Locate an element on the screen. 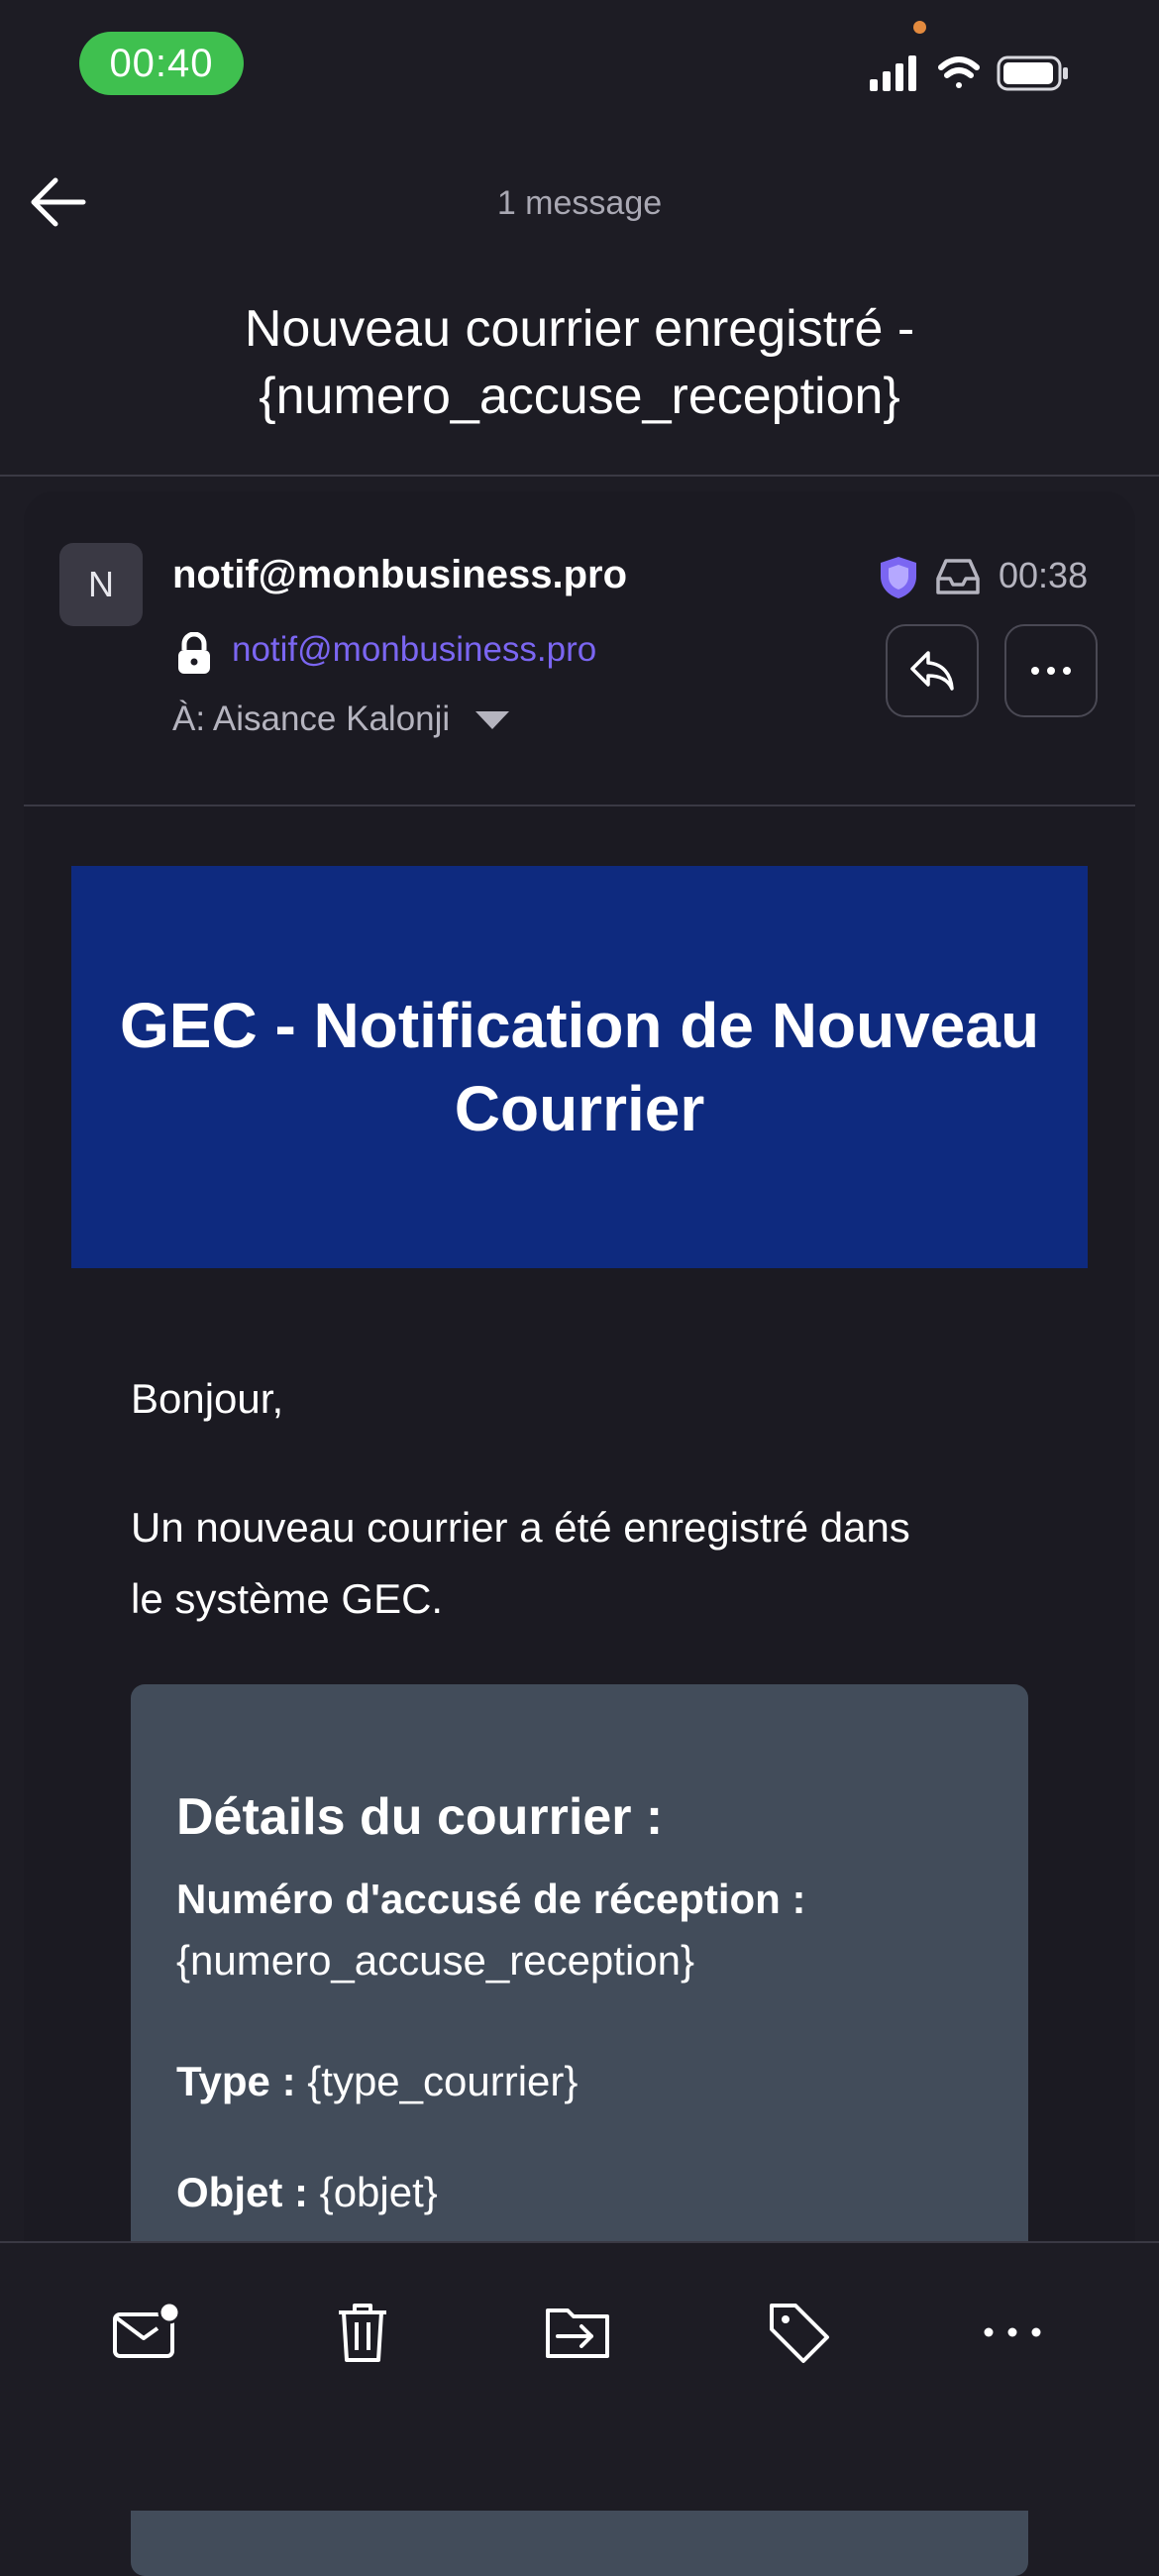  received-time: 00:38 is located at coordinates (1044, 575).